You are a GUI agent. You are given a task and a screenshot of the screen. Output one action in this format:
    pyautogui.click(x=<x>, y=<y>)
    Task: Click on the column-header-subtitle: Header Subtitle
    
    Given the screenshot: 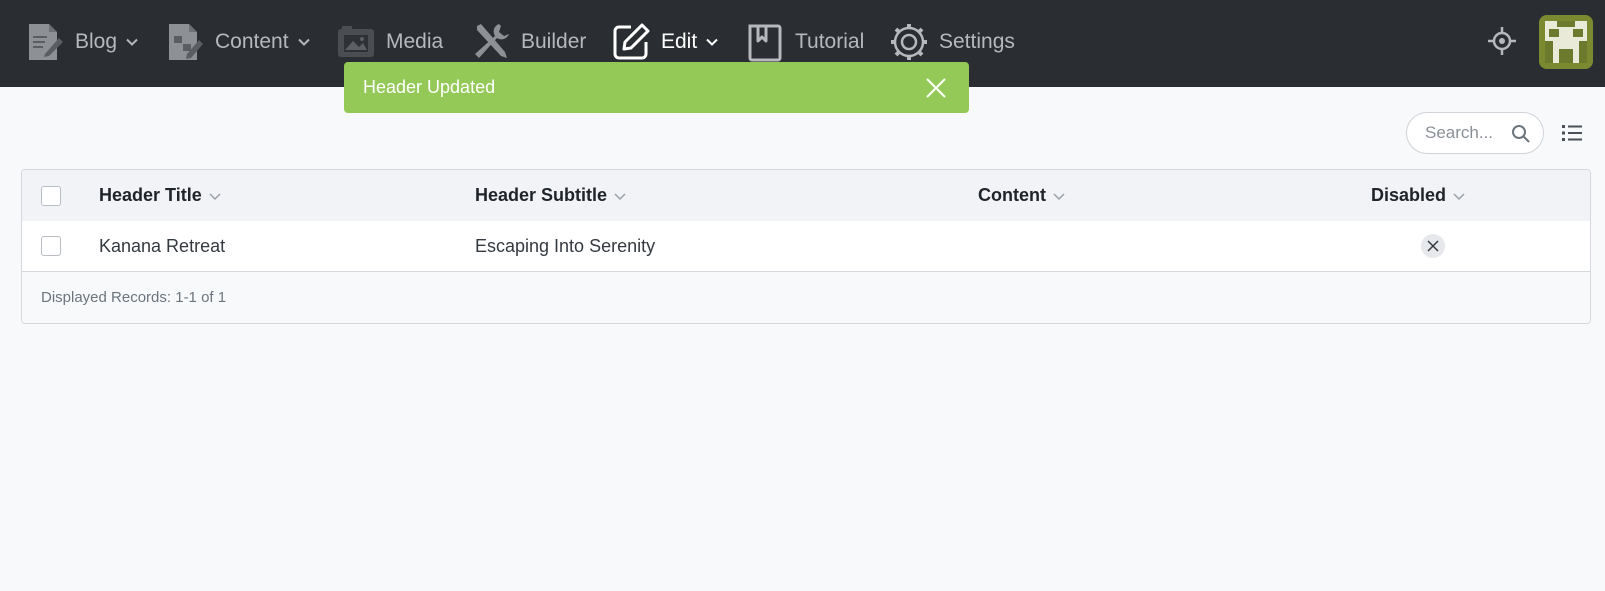 What is the action you would take?
    pyautogui.click(x=551, y=195)
    